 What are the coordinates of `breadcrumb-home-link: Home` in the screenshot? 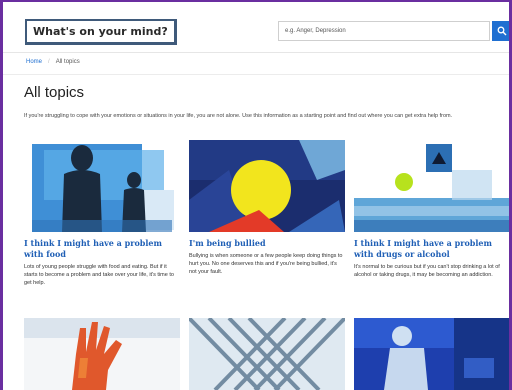 It's located at (34, 62).